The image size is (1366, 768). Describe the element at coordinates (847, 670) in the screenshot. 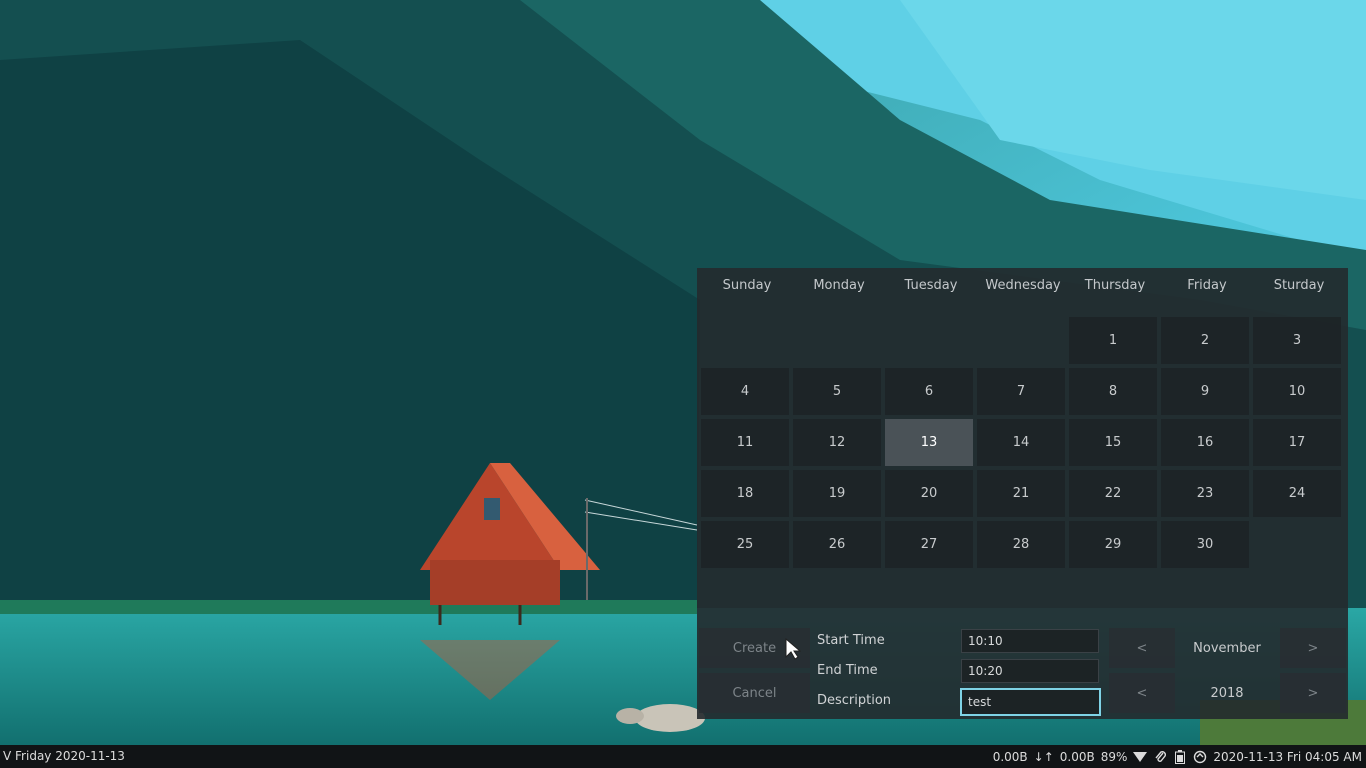

I see `end-time-label: End Time` at that location.